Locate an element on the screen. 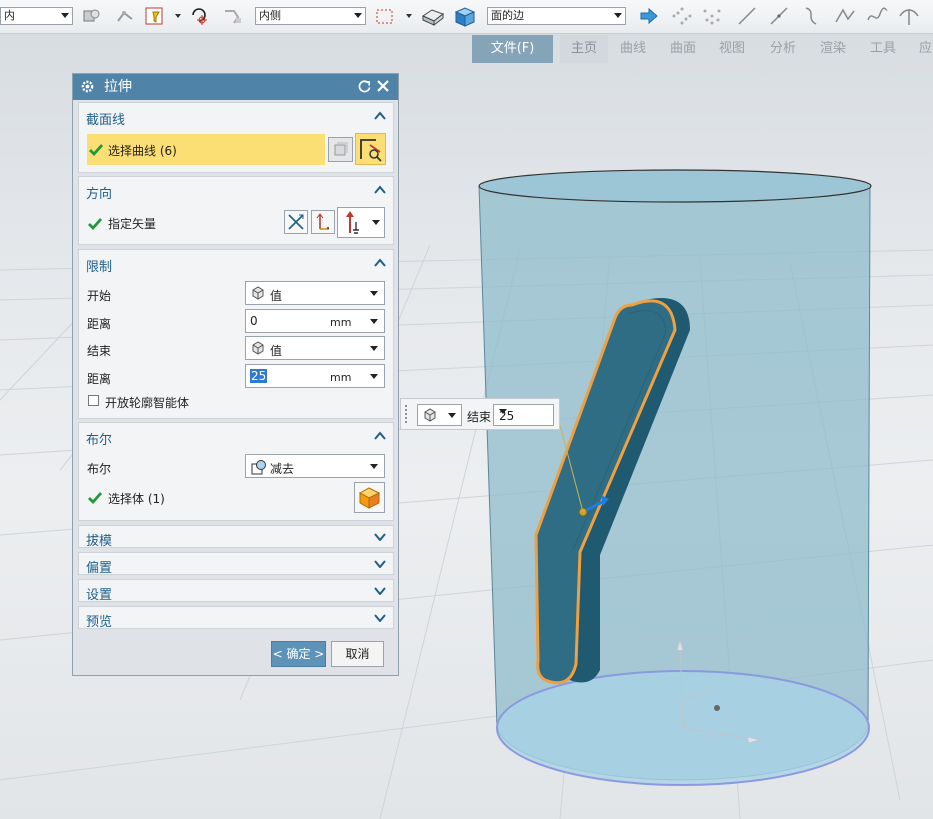 The image size is (933, 819). section-group: 截面线 选择曲线 (6) is located at coordinates (236, 137).